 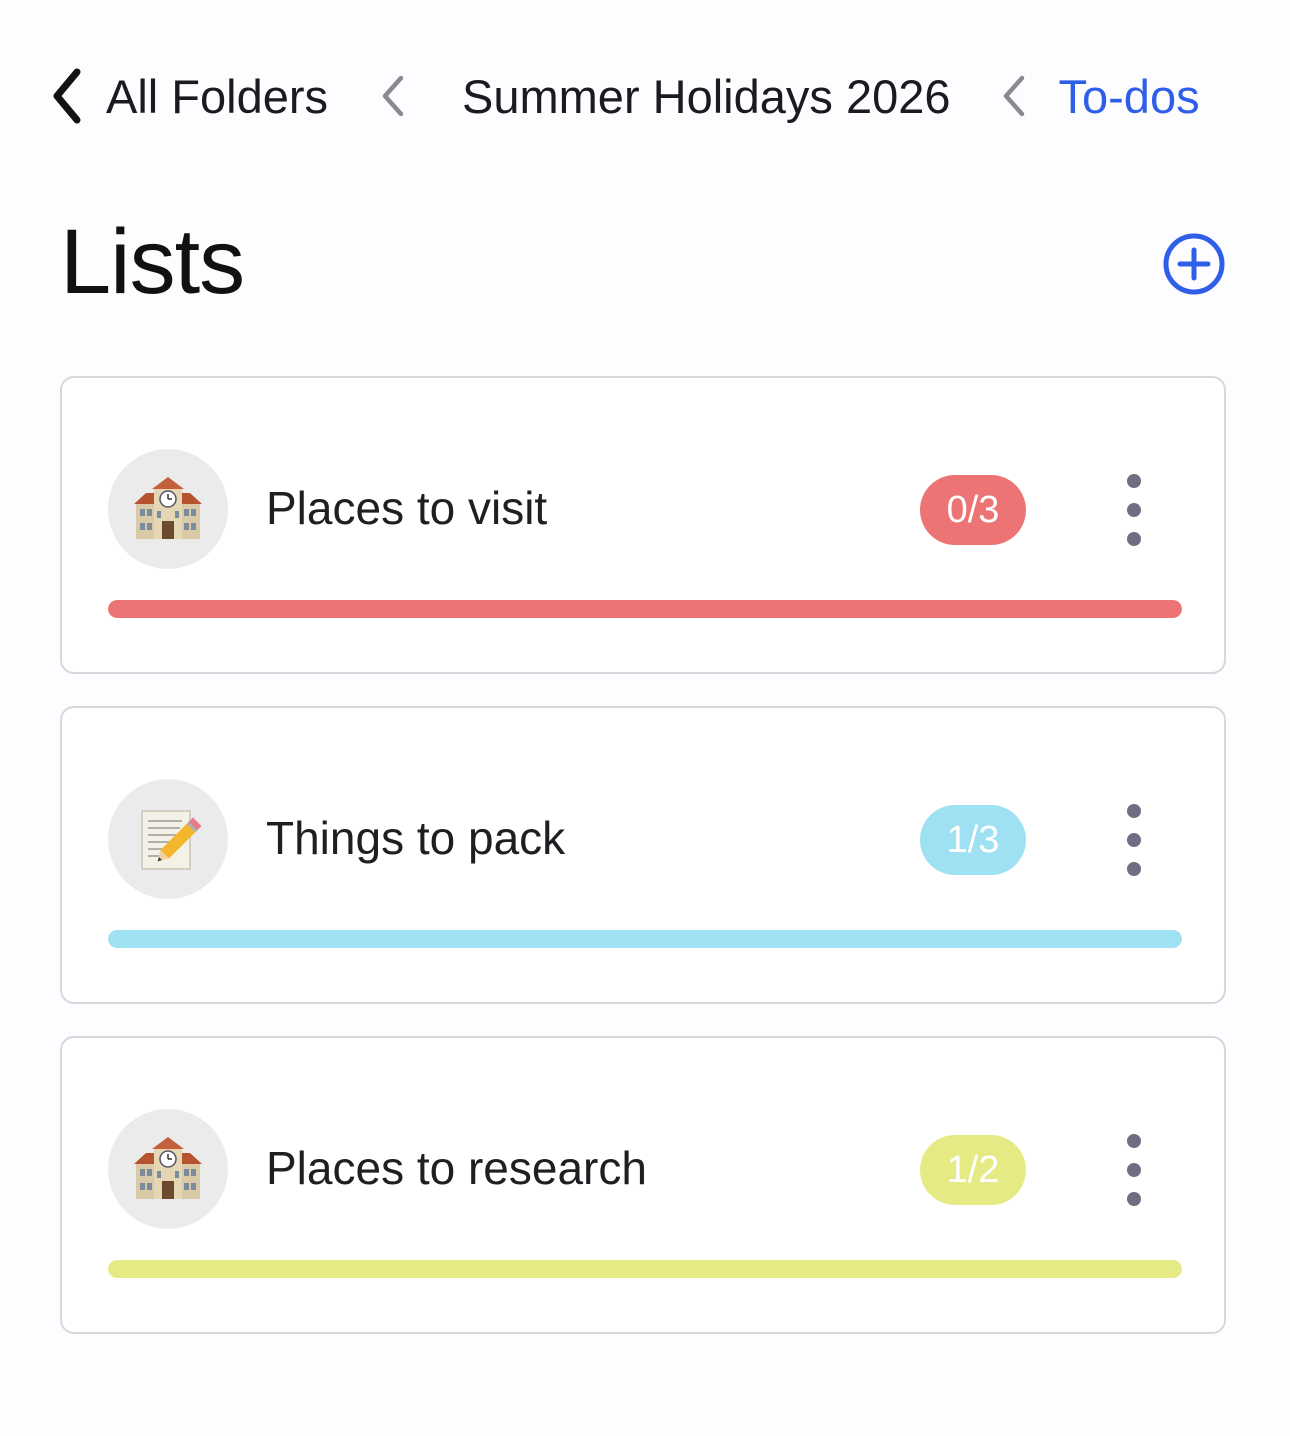 What do you see at coordinates (152, 262) in the screenshot?
I see `page-title: Lists` at bounding box center [152, 262].